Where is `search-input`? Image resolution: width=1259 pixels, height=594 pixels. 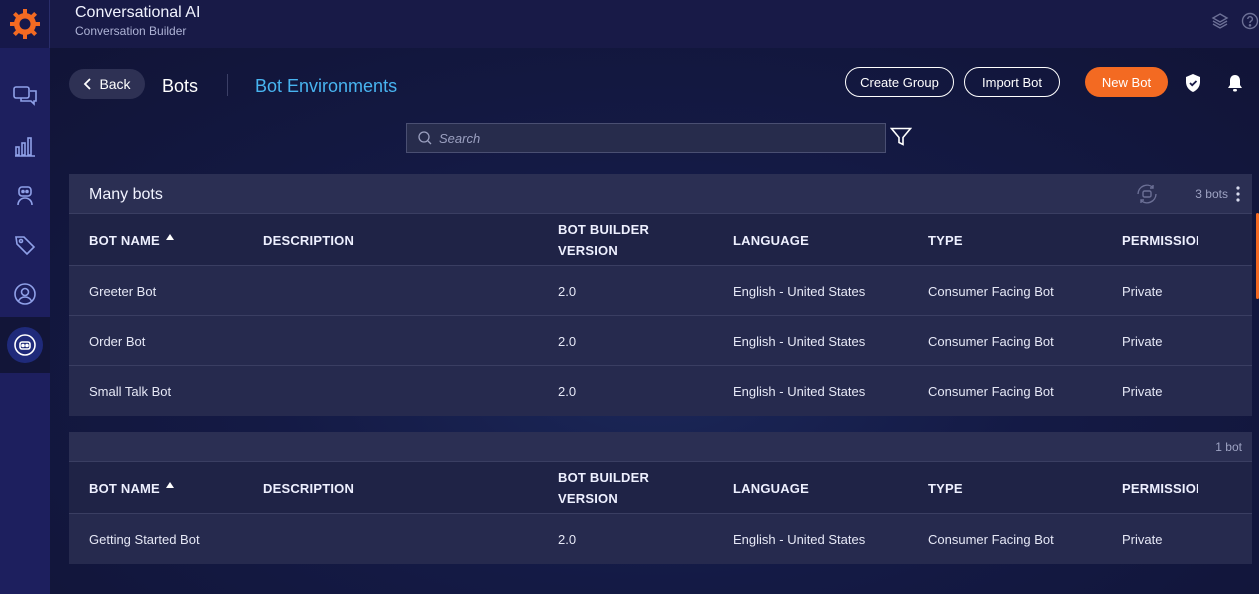
search-input is located at coordinates (659, 138).